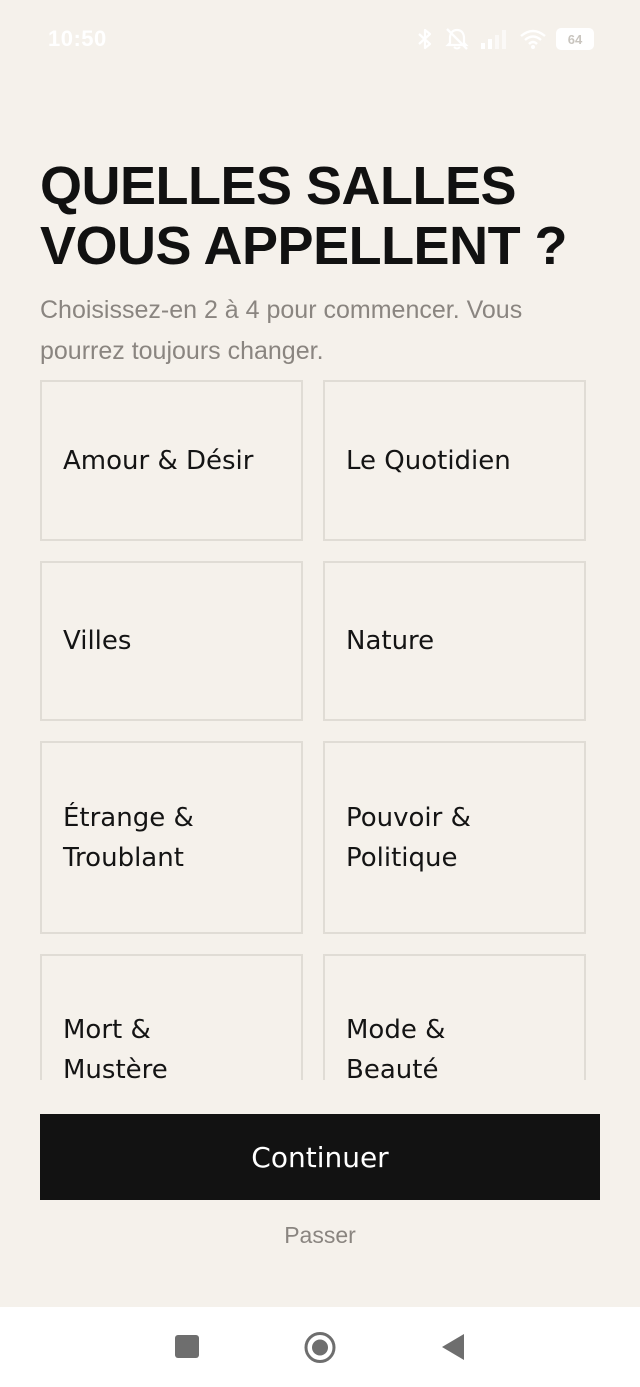 The width and height of the screenshot is (640, 1387). Describe the element at coordinates (97, 641) in the screenshot. I see `room-card-label: Villes` at that location.